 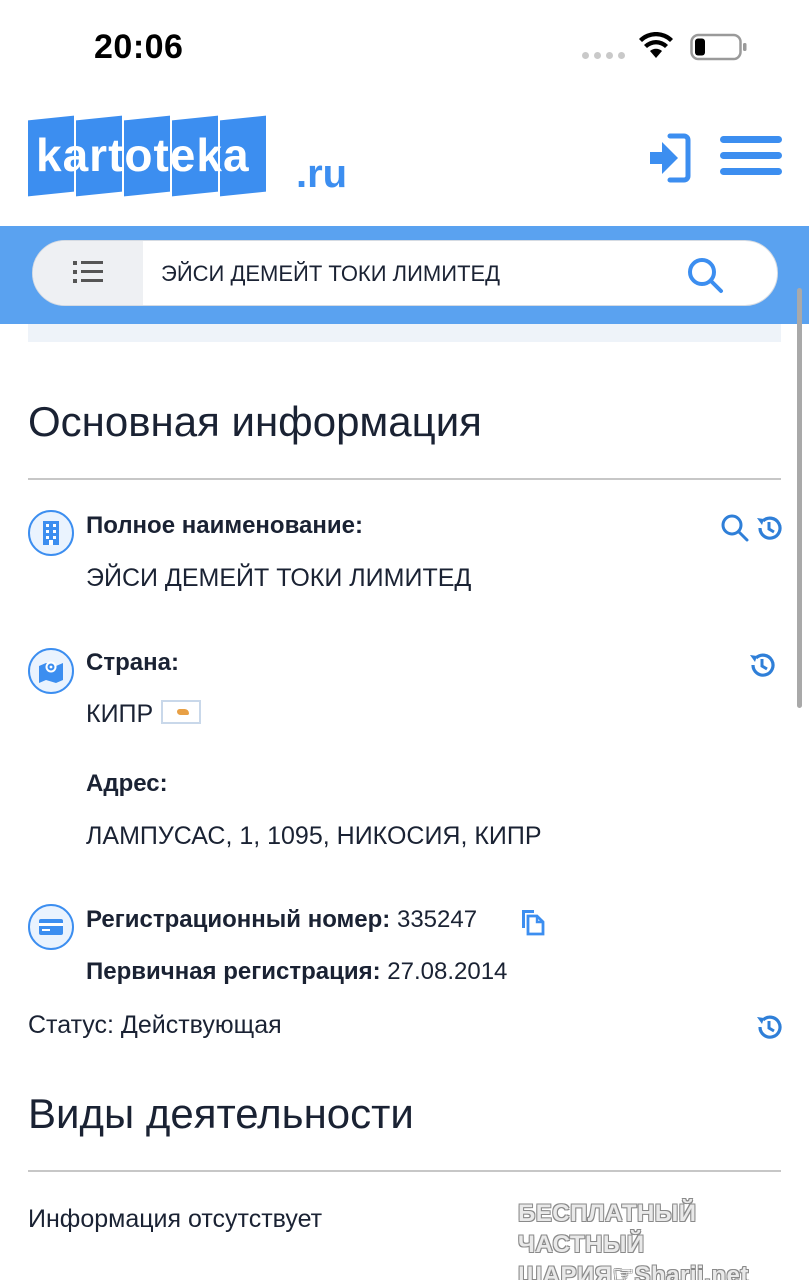 What do you see at coordinates (404, 48) in the screenshot?
I see `status-bar: 20:06` at bounding box center [404, 48].